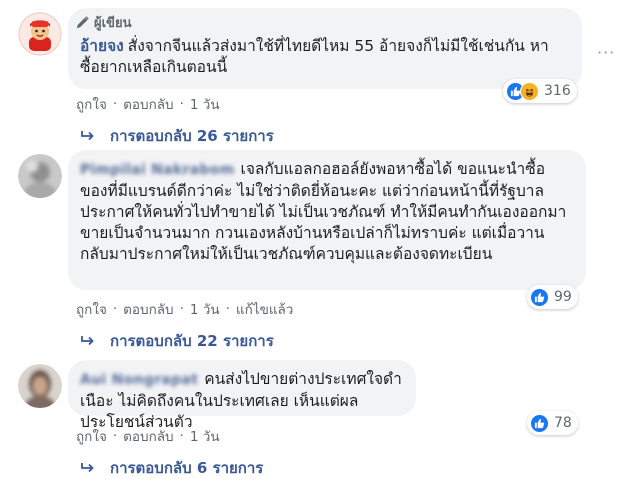 The height and width of the screenshot is (479, 624). What do you see at coordinates (192, 341) in the screenshot?
I see `replies-label: การตอบกลับ 22 รายการ` at bounding box center [192, 341].